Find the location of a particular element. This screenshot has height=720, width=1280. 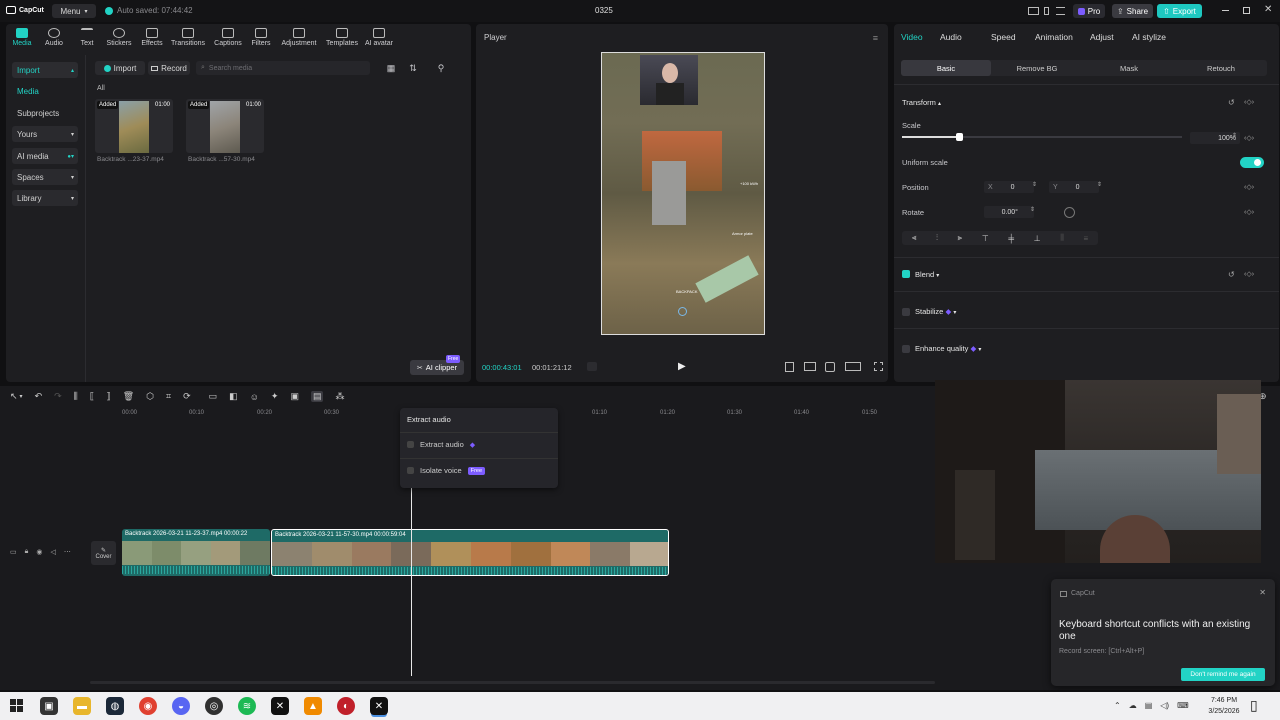

media-card: Added 01:00 is located at coordinates (134, 126).